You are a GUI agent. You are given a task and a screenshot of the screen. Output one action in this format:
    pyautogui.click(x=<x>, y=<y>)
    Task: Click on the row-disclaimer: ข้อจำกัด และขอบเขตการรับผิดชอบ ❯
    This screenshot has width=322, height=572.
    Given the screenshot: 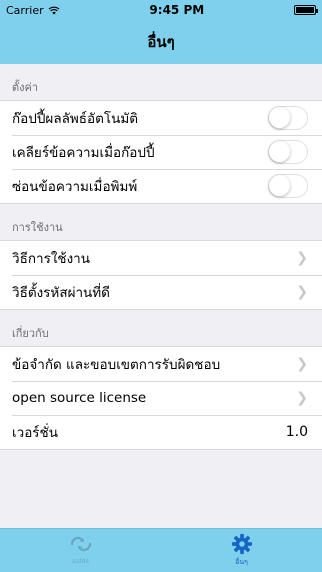 What is the action you would take?
    pyautogui.click(x=161, y=364)
    